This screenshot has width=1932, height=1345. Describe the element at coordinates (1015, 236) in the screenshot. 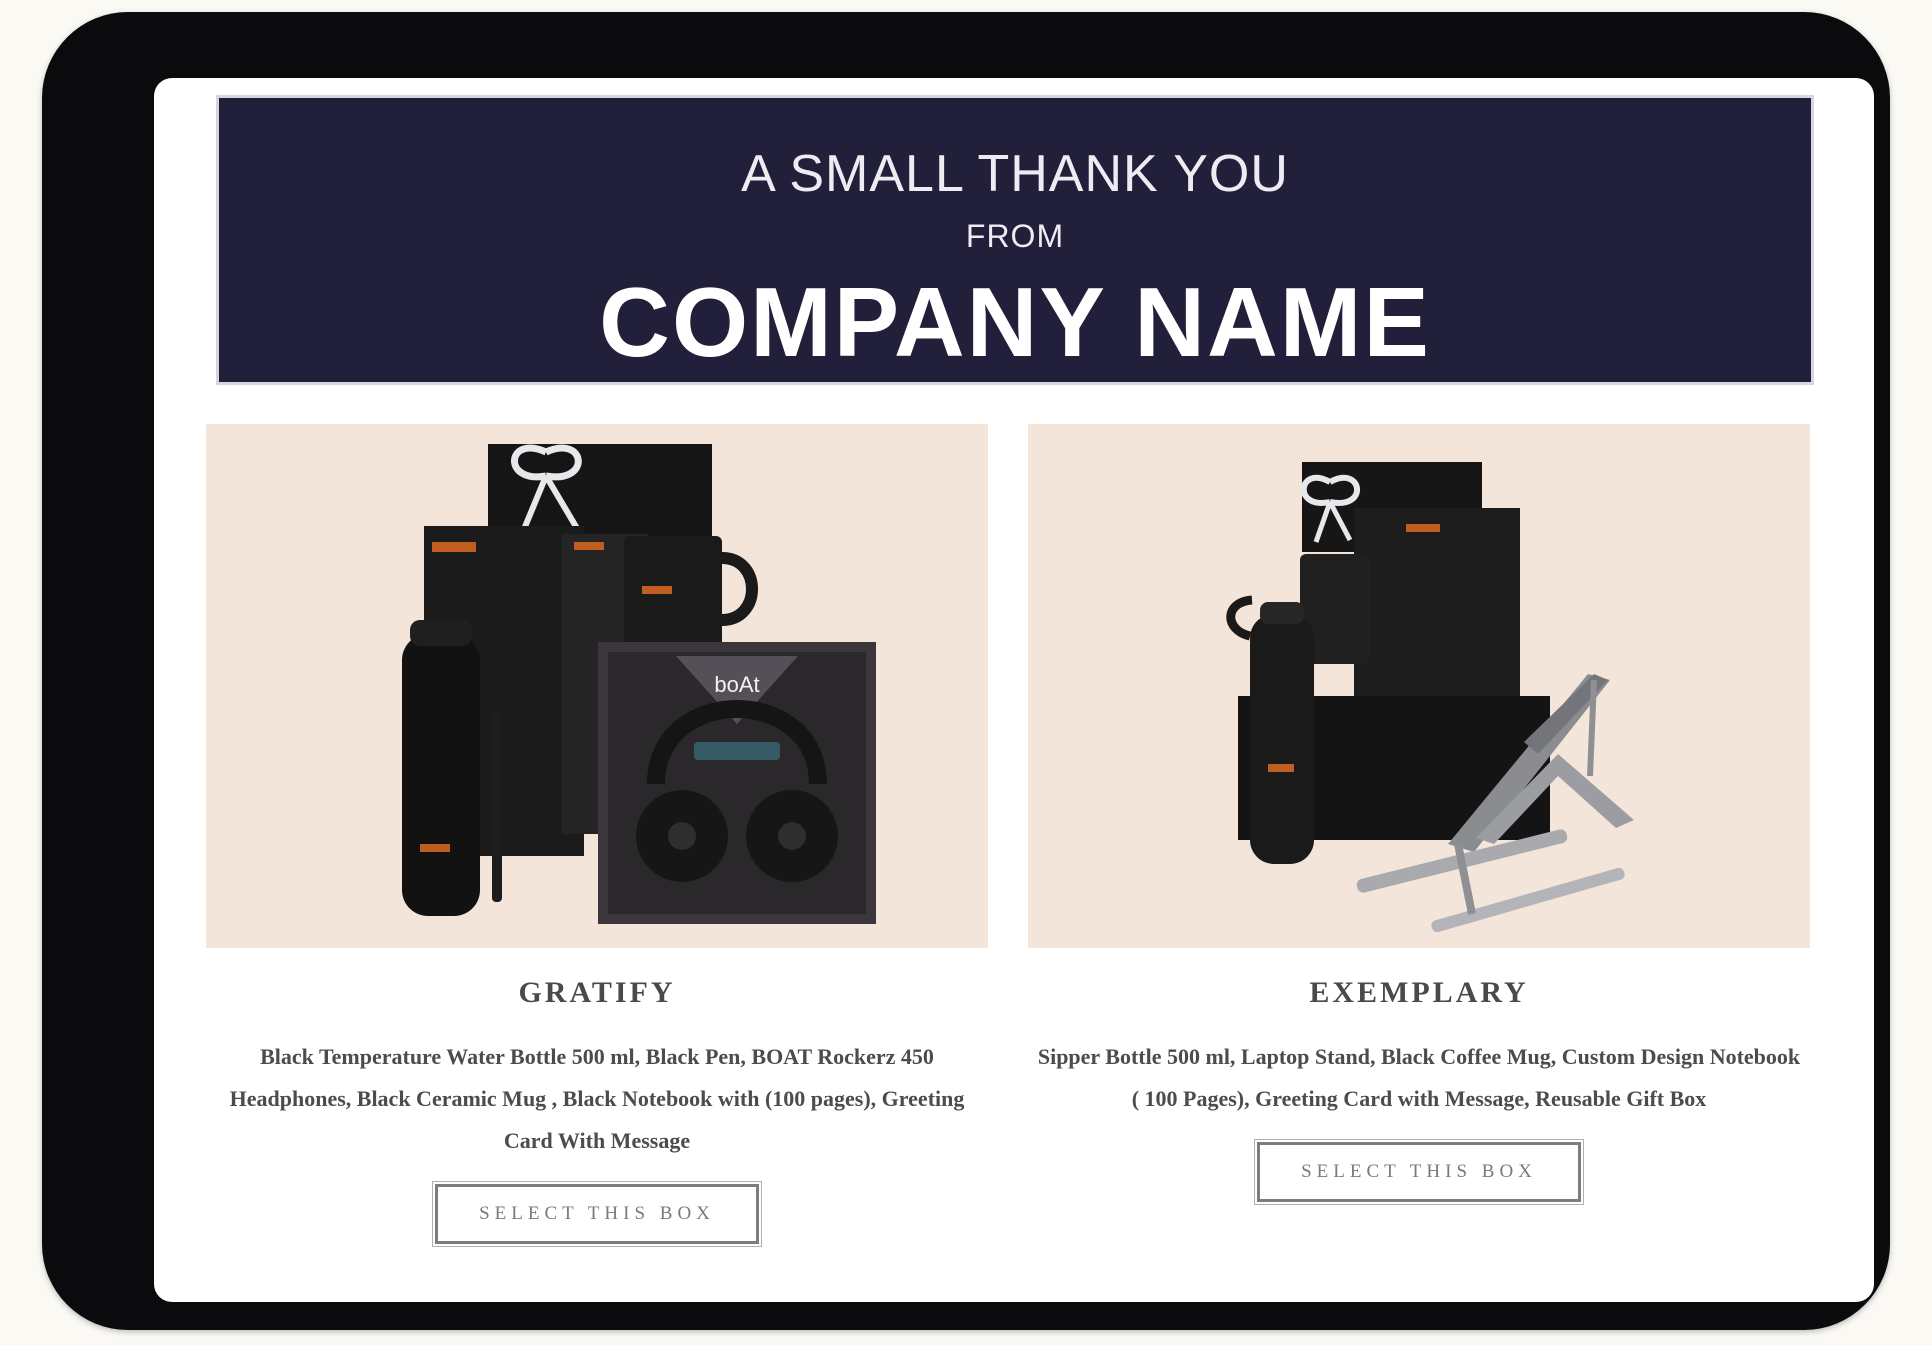

I see `banner-from: FROM` at that location.